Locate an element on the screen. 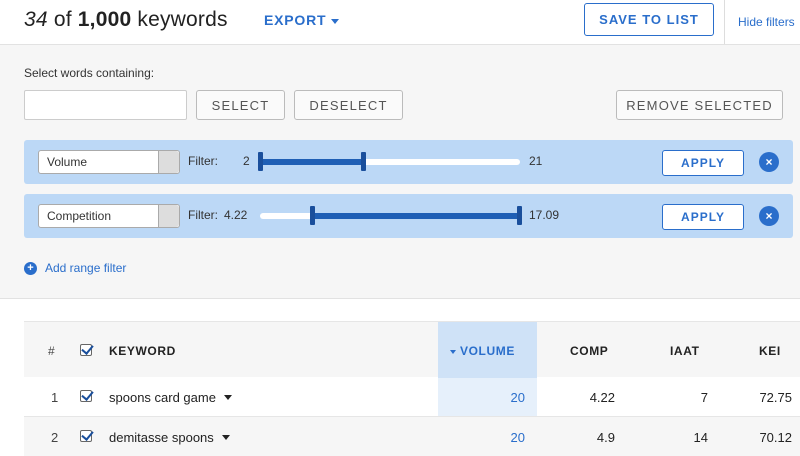  range-min-value: 4.22 is located at coordinates (236, 215).